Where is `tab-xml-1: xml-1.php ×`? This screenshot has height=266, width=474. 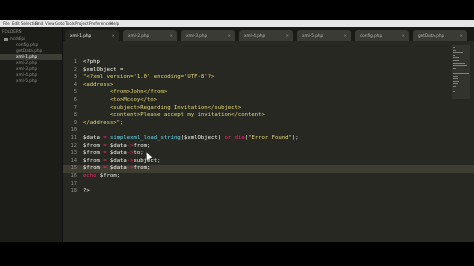
tab-xml-1: xml-1.php × is located at coordinates (92, 35).